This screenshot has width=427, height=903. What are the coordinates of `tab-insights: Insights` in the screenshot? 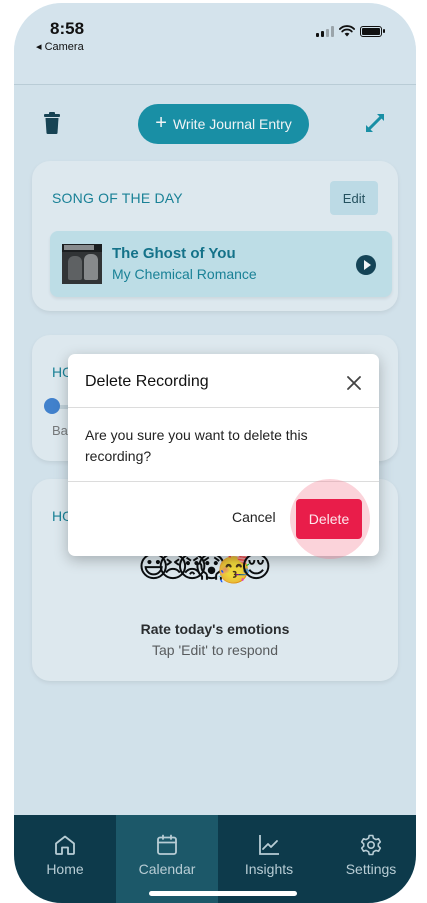 It's located at (269, 859).